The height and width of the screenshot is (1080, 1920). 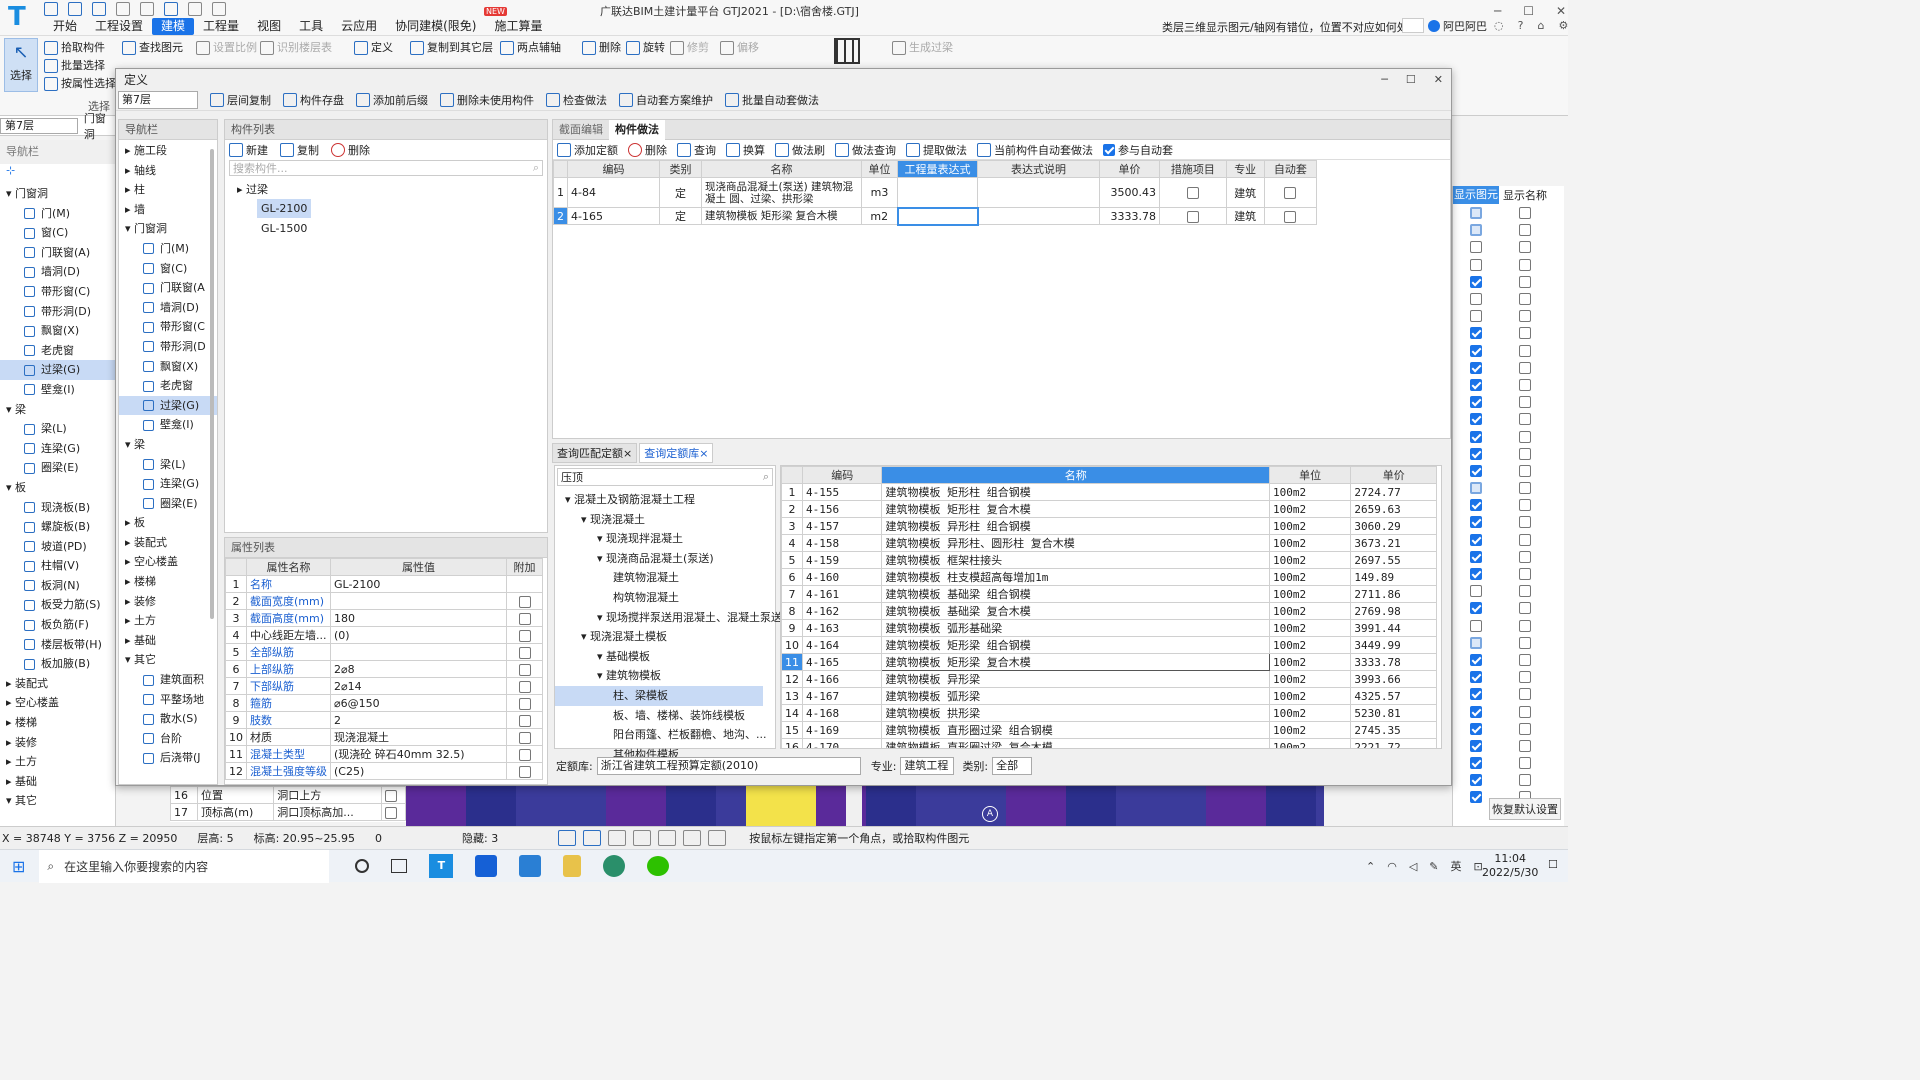 What do you see at coordinates (418, 737) in the screenshot?
I see `property-value: 现浇混凝土` at bounding box center [418, 737].